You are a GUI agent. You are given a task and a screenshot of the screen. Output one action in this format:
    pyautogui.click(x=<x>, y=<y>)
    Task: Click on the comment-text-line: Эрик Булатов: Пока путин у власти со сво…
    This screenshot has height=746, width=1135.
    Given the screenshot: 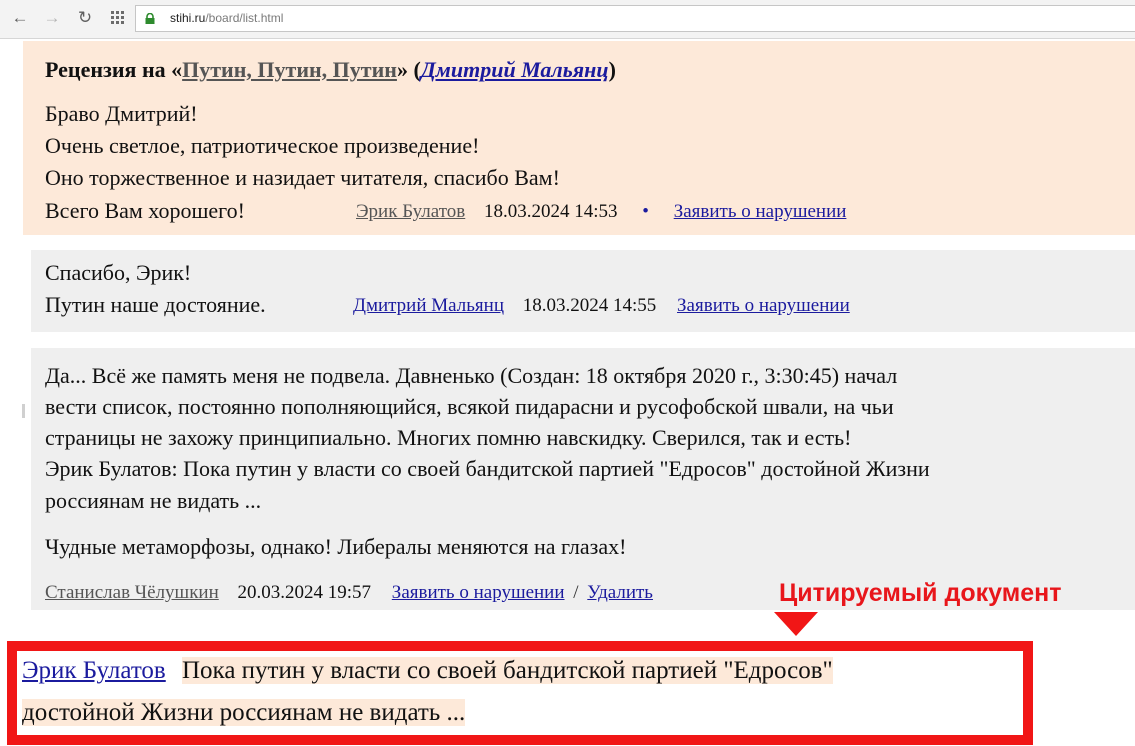 What is the action you would take?
    pyautogui.click(x=487, y=468)
    